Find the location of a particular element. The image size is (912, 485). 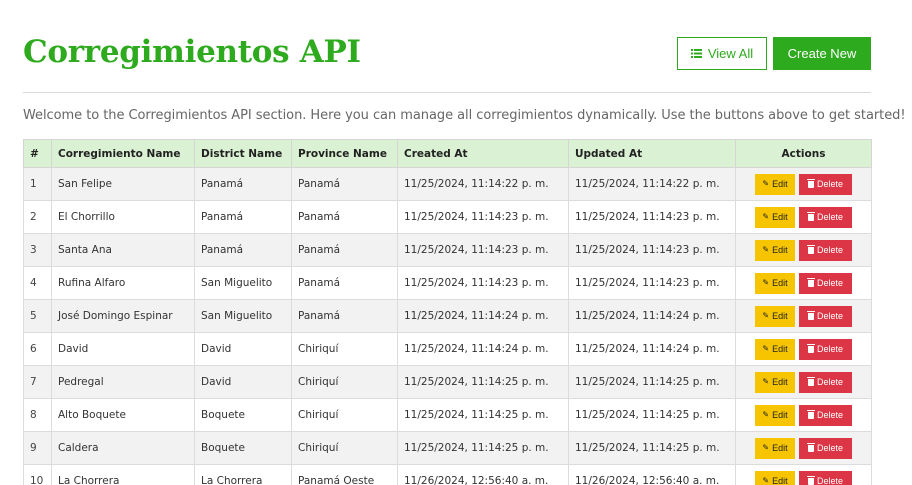

cell-updated-at: 11/26/2024, 12:56:40 a. m. is located at coordinates (652, 474).